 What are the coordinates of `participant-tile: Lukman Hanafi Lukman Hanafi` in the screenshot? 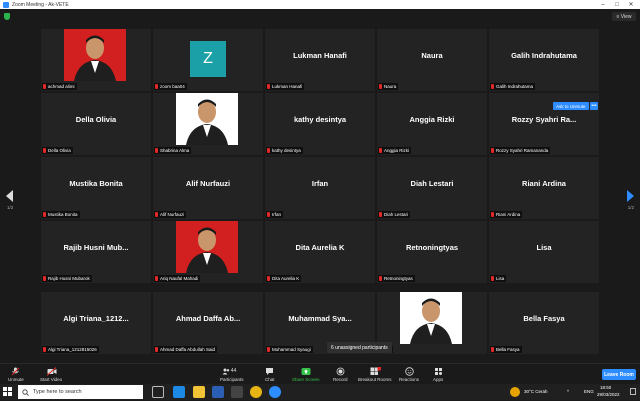 It's located at (320, 60).